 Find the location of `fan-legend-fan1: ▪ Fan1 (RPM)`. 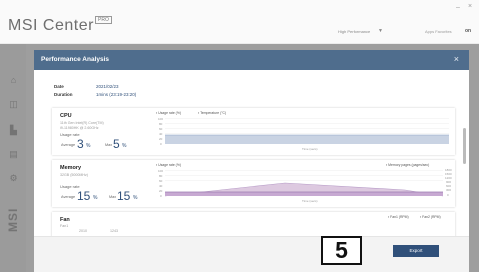

fan-legend-fan1: ▪ Fan1 (RPM) is located at coordinates (398, 217).